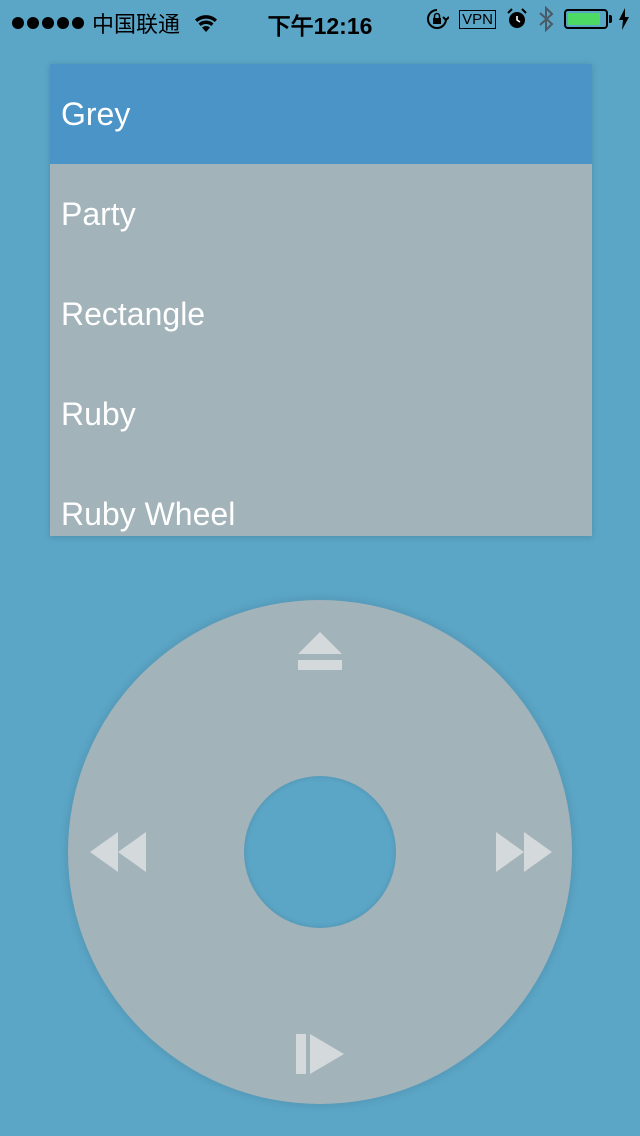 Image resolution: width=640 pixels, height=1136 pixels. What do you see at coordinates (477, 19) in the screenshot?
I see `vpn-badge: VPN` at bounding box center [477, 19].